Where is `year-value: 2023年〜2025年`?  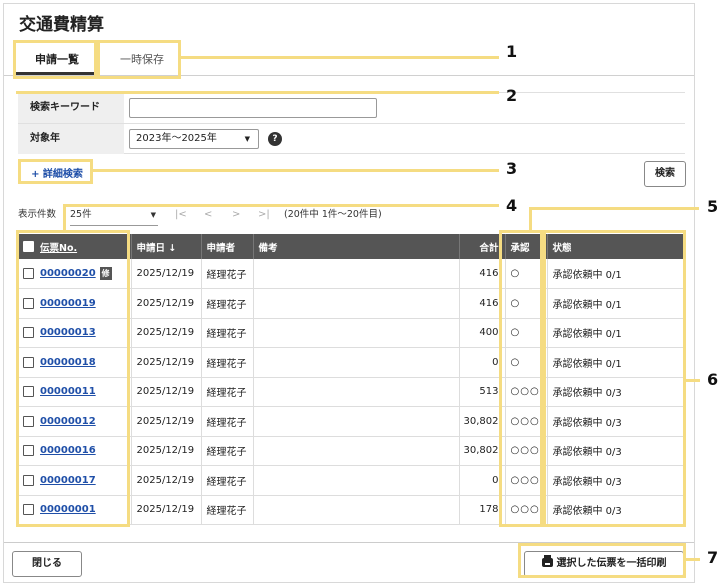
year-value: 2023年〜2025年 is located at coordinates (176, 138).